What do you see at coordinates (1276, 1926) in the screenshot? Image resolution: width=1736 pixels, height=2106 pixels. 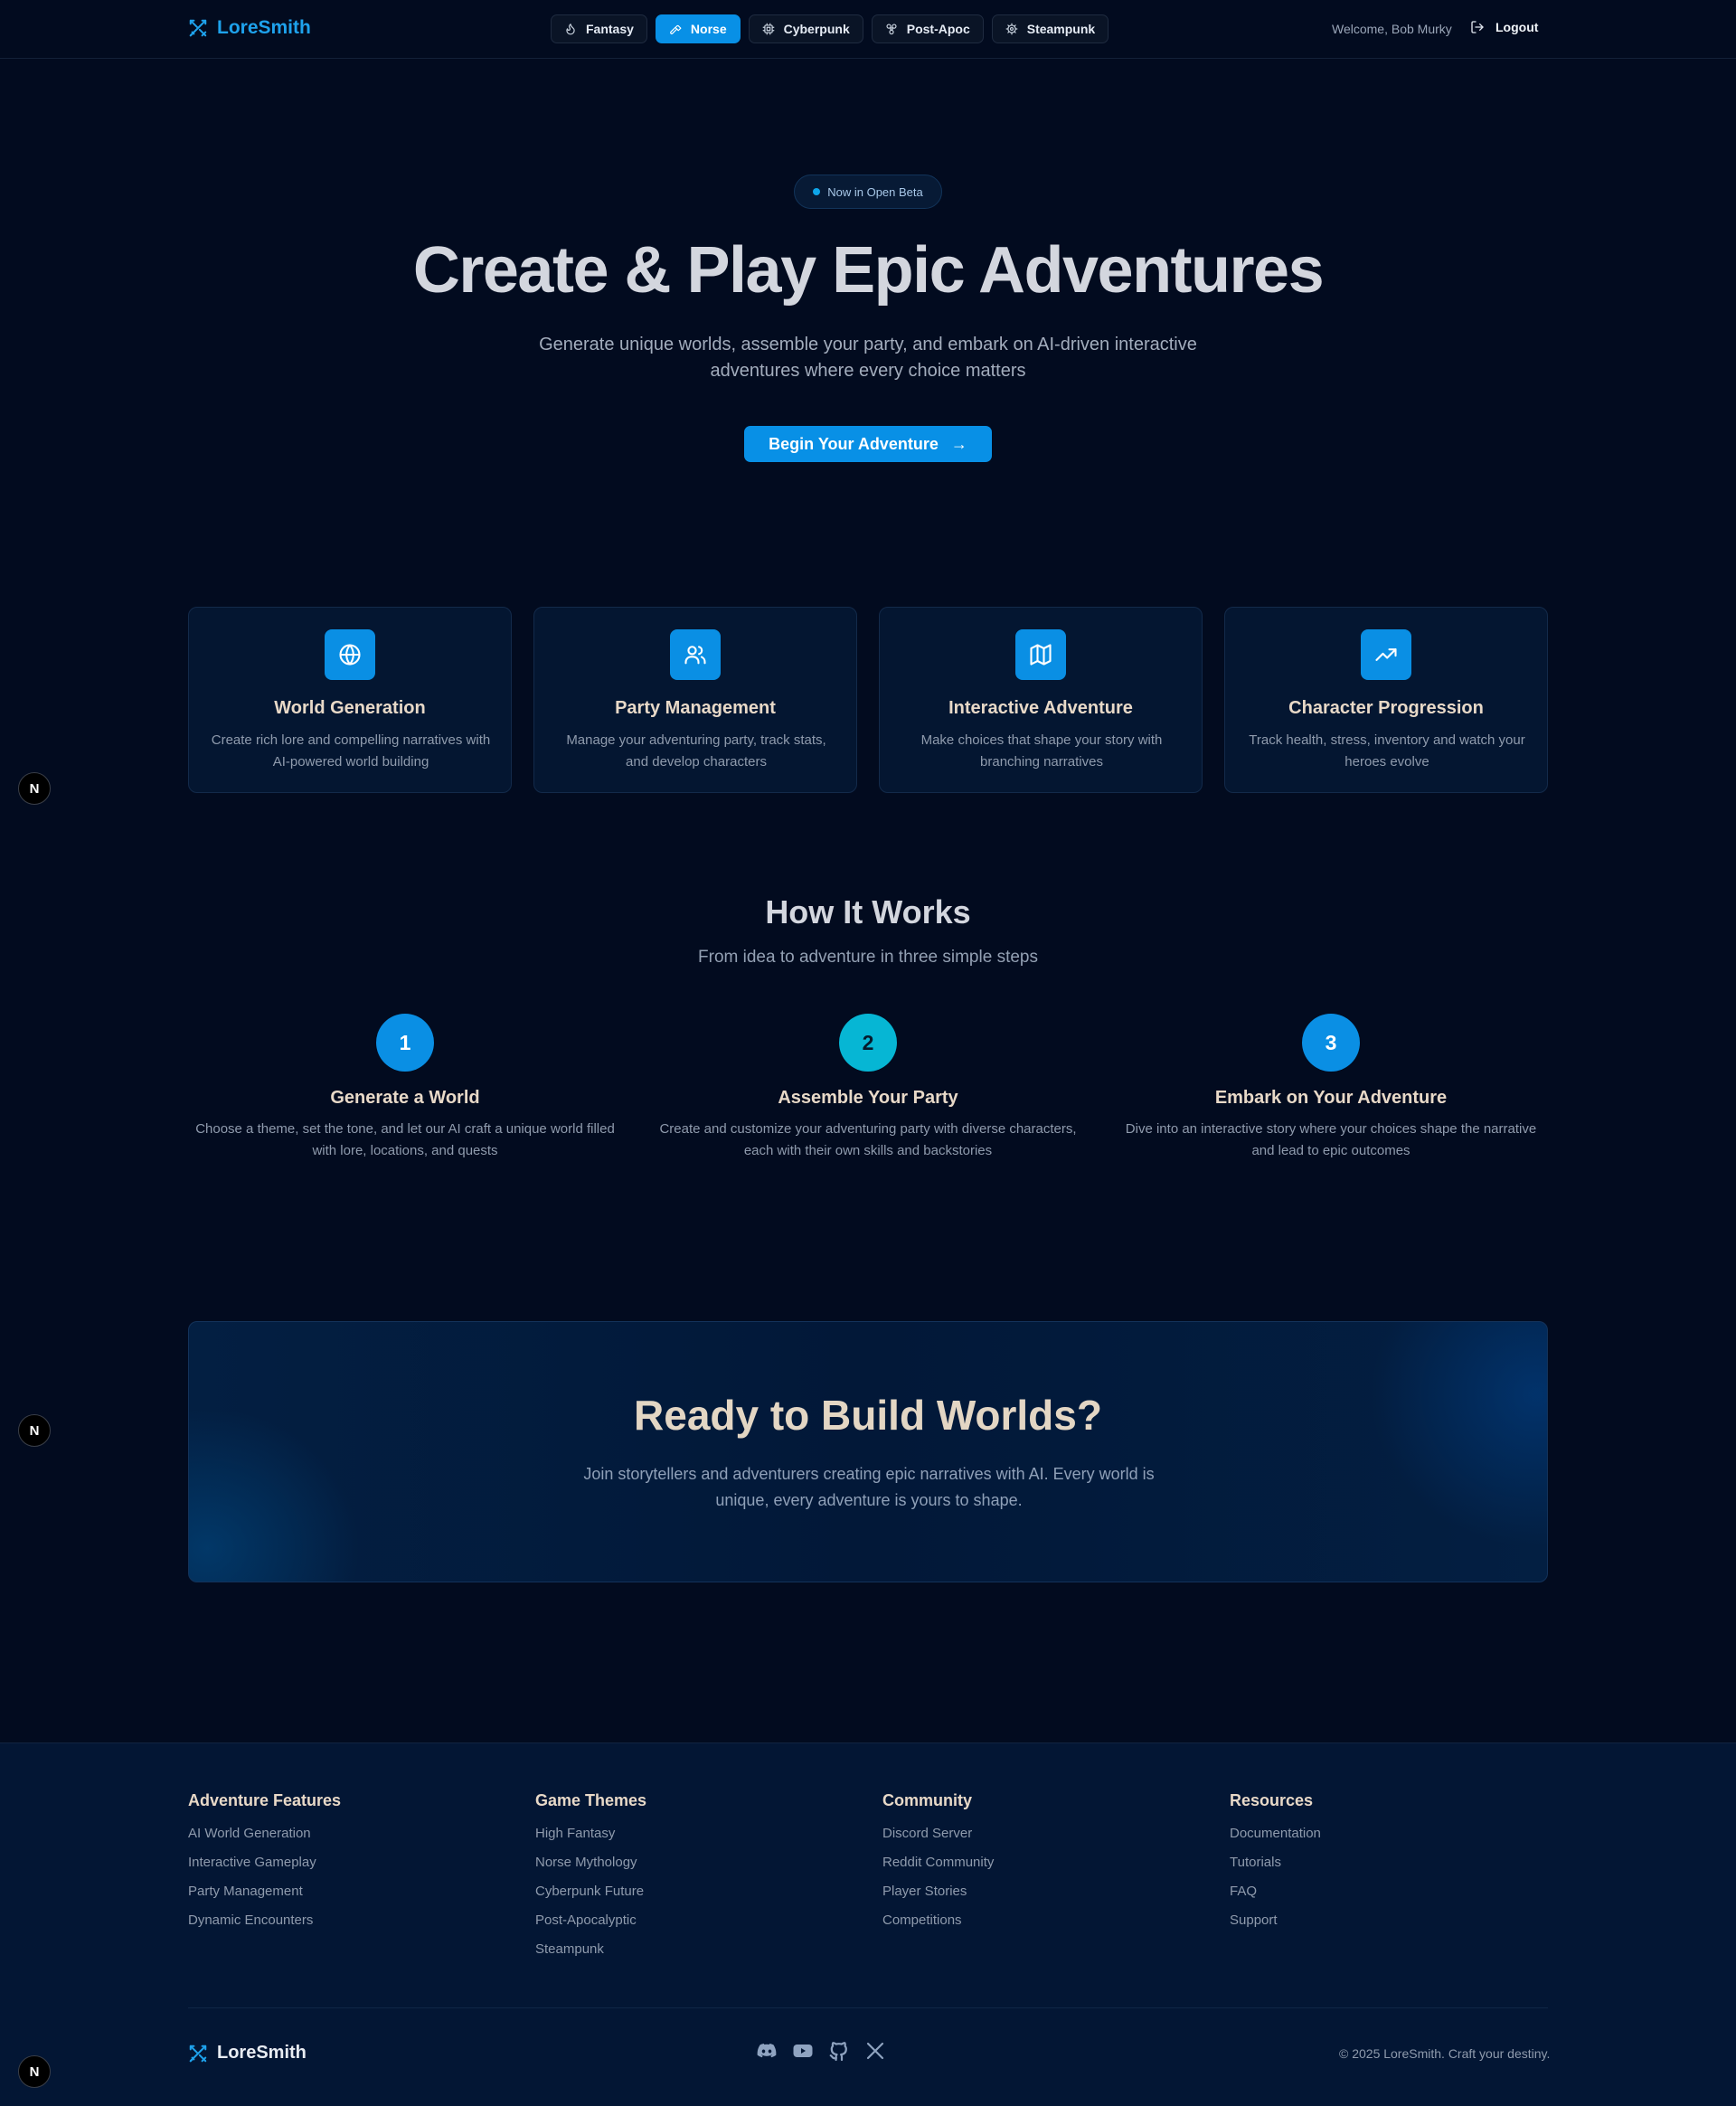 I see `footer-link: Support` at bounding box center [1276, 1926].